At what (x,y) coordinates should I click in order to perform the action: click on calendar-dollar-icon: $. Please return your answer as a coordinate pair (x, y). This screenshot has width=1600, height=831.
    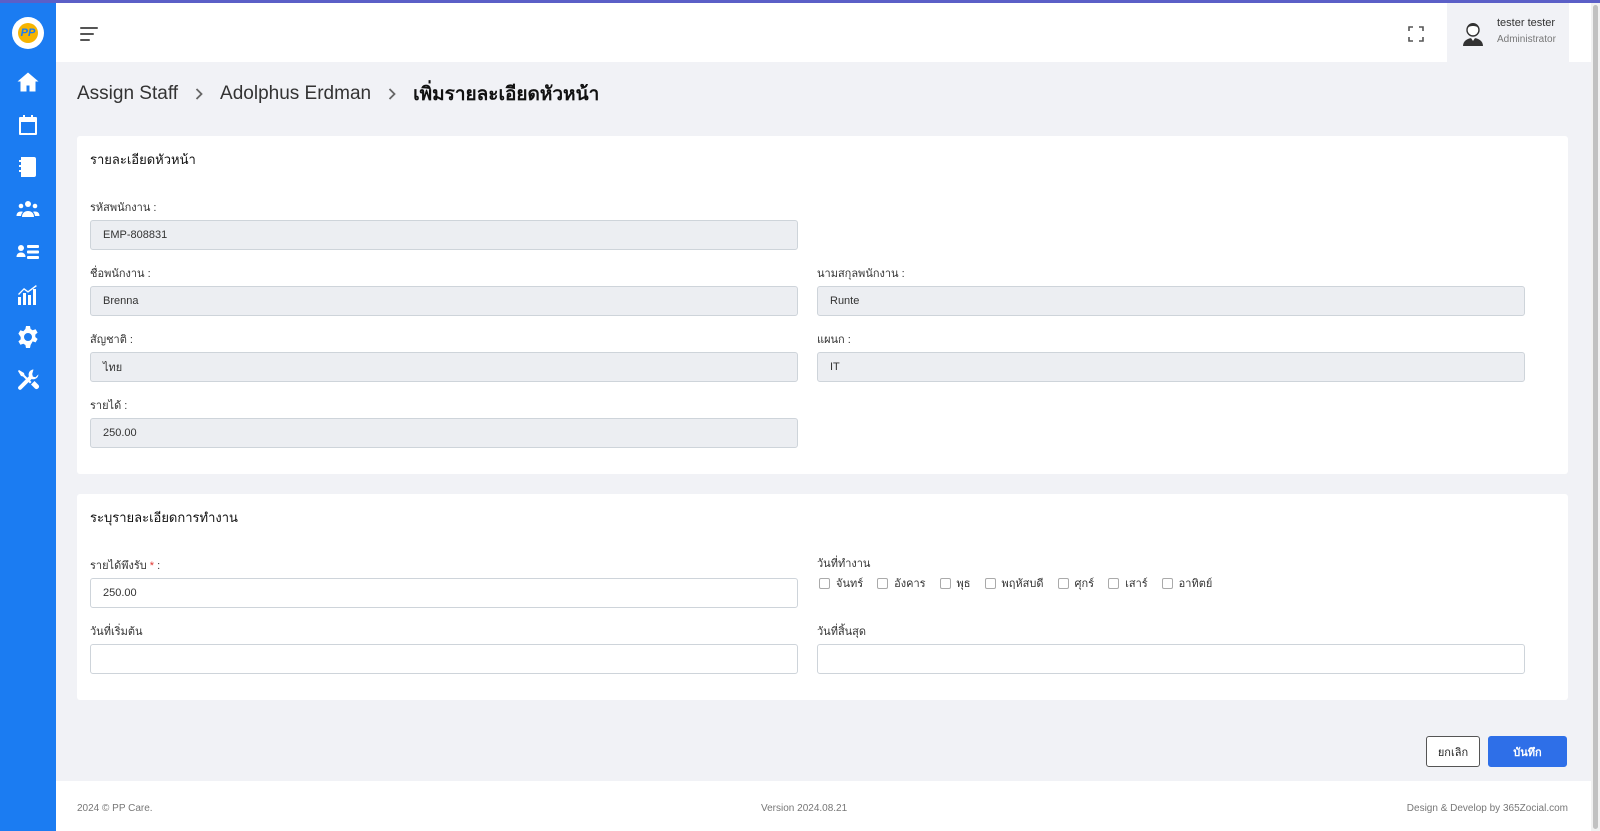
    Looking at the image, I should click on (28, 125).